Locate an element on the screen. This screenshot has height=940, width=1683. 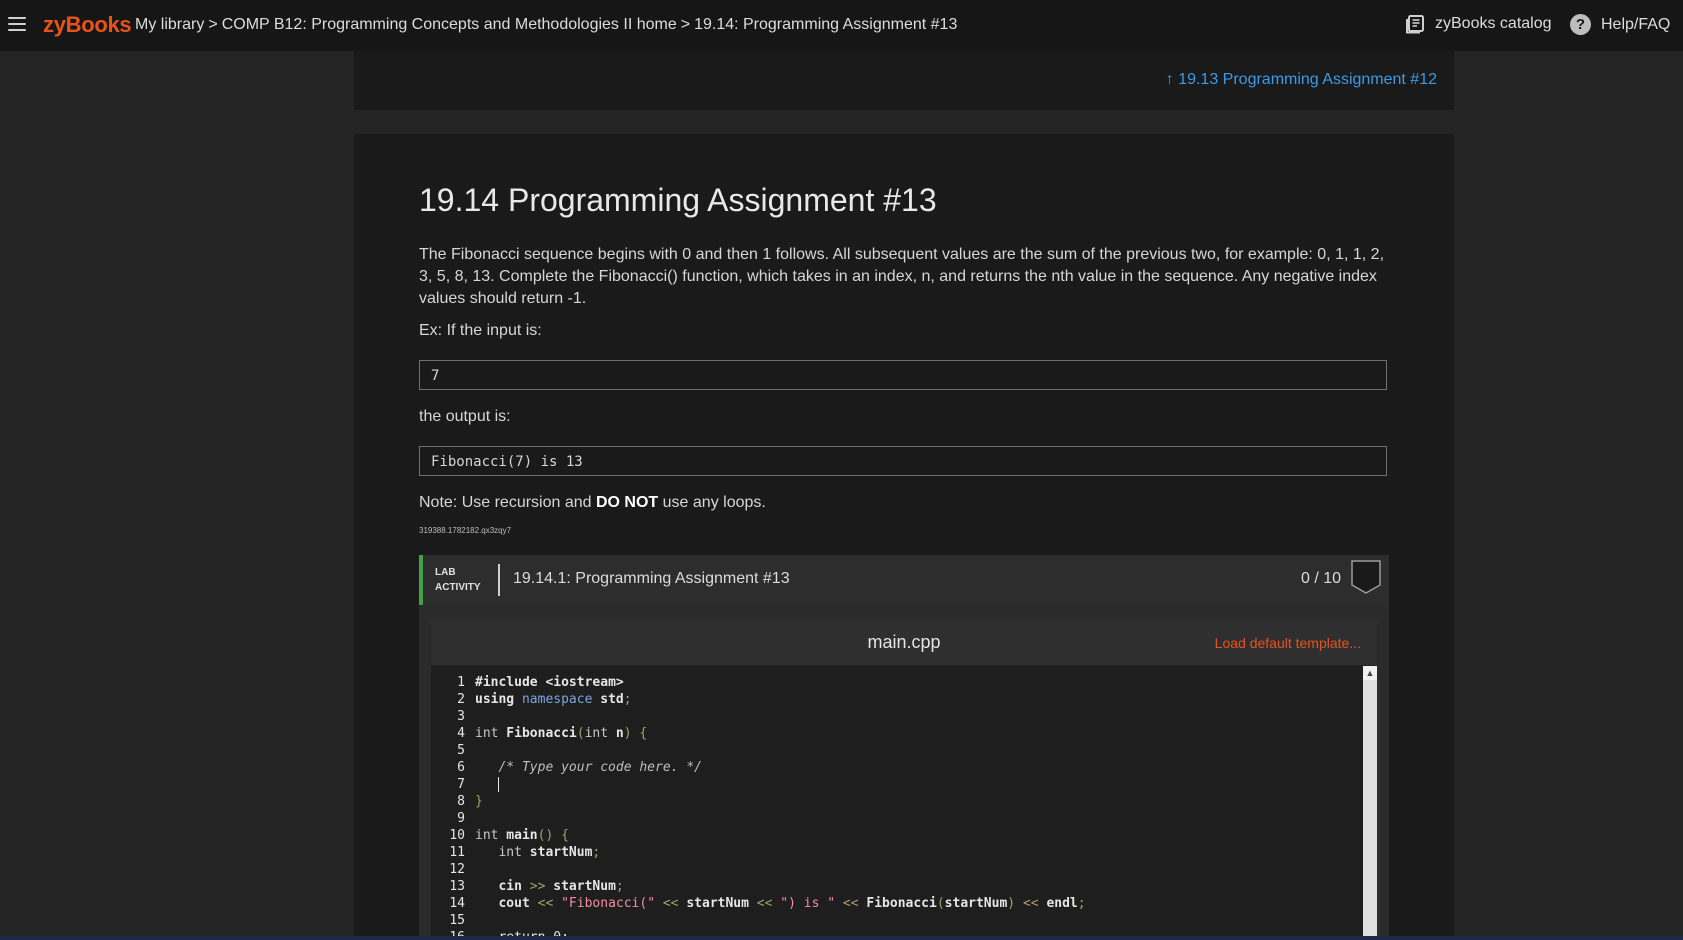
line-number: 9 is located at coordinates (461, 818).